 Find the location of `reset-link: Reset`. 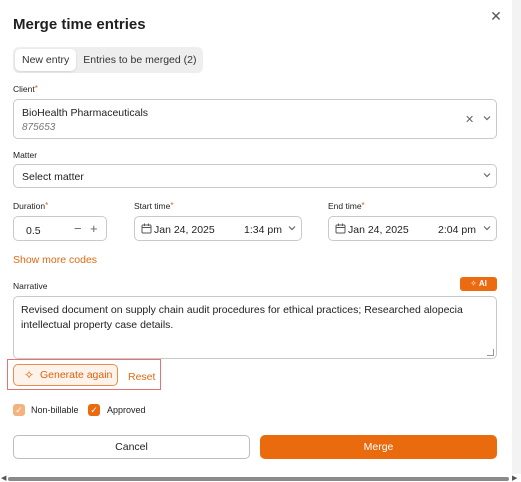

reset-link: Reset is located at coordinates (141, 377).